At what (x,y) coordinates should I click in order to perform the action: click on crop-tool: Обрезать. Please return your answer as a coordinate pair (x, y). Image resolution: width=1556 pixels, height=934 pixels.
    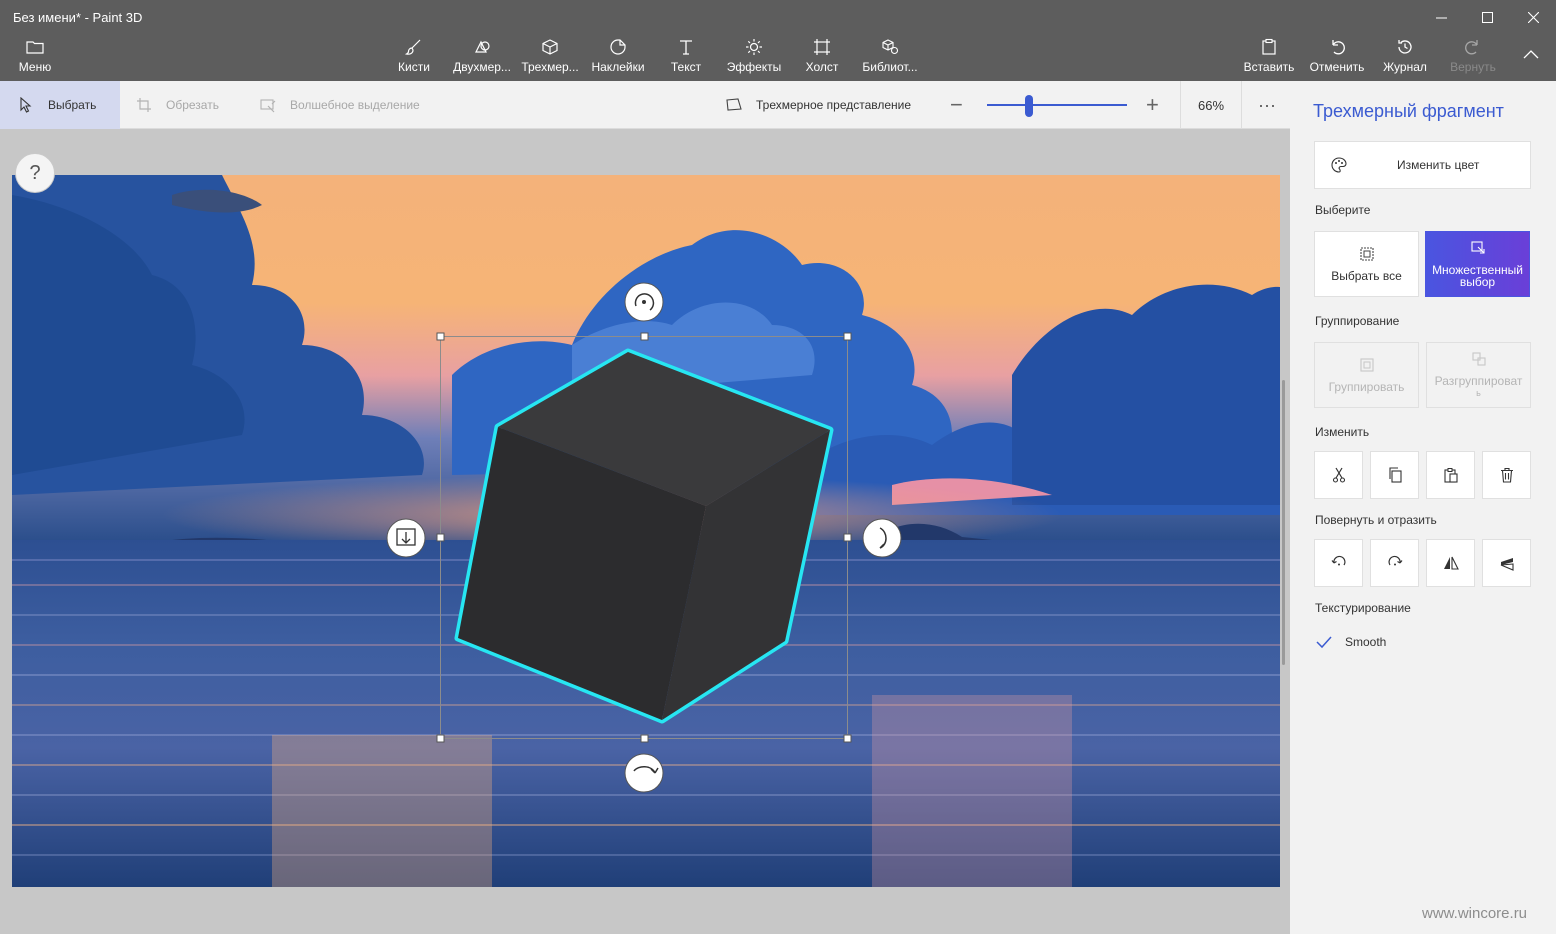
    Looking at the image, I should click on (186, 105).